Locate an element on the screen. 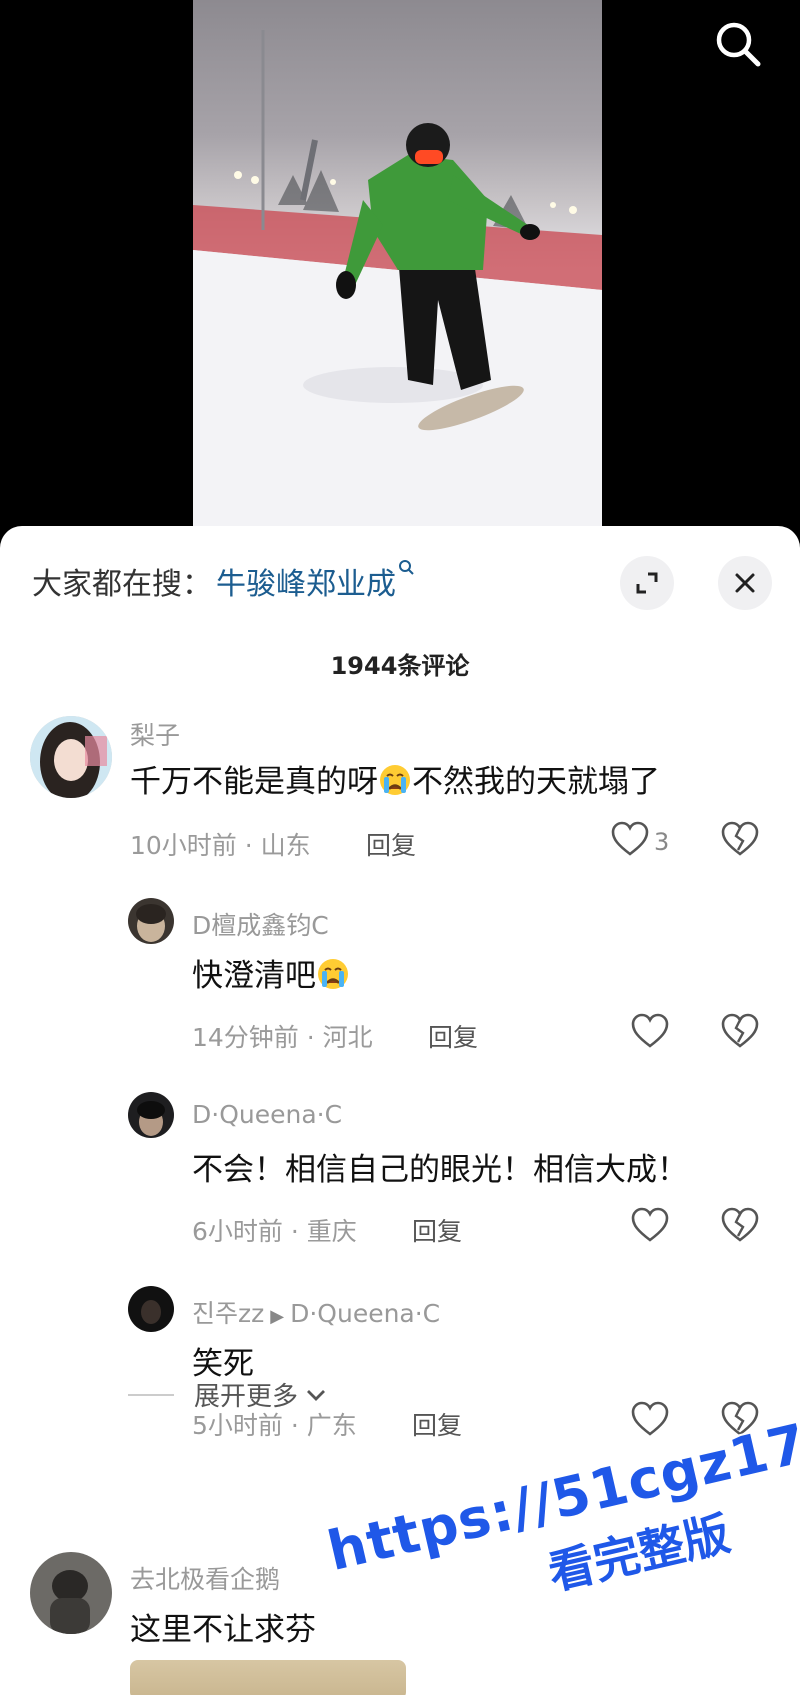  reply-author: D·Queena·C is located at coordinates (267, 1114).